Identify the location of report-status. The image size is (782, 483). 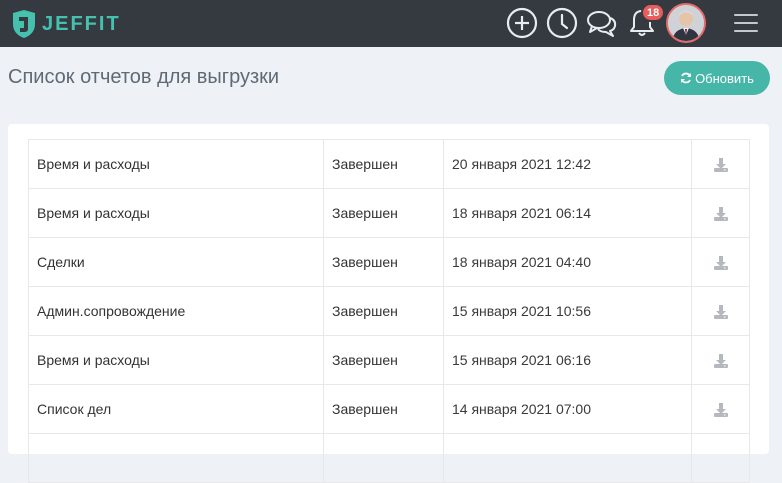
(383, 458).